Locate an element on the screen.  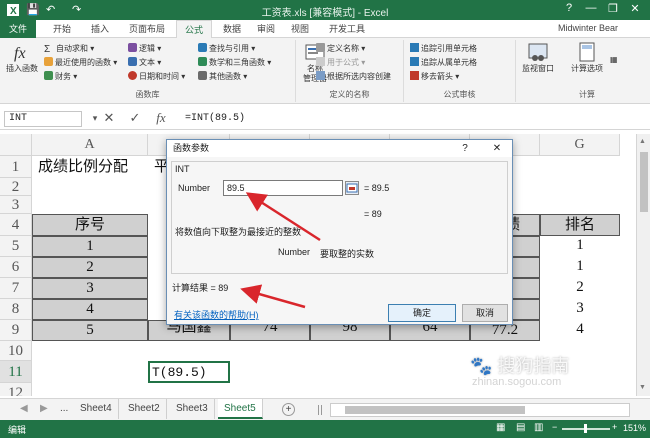
watermark-text: 搜狗指南 is located at coordinates (533, 366).